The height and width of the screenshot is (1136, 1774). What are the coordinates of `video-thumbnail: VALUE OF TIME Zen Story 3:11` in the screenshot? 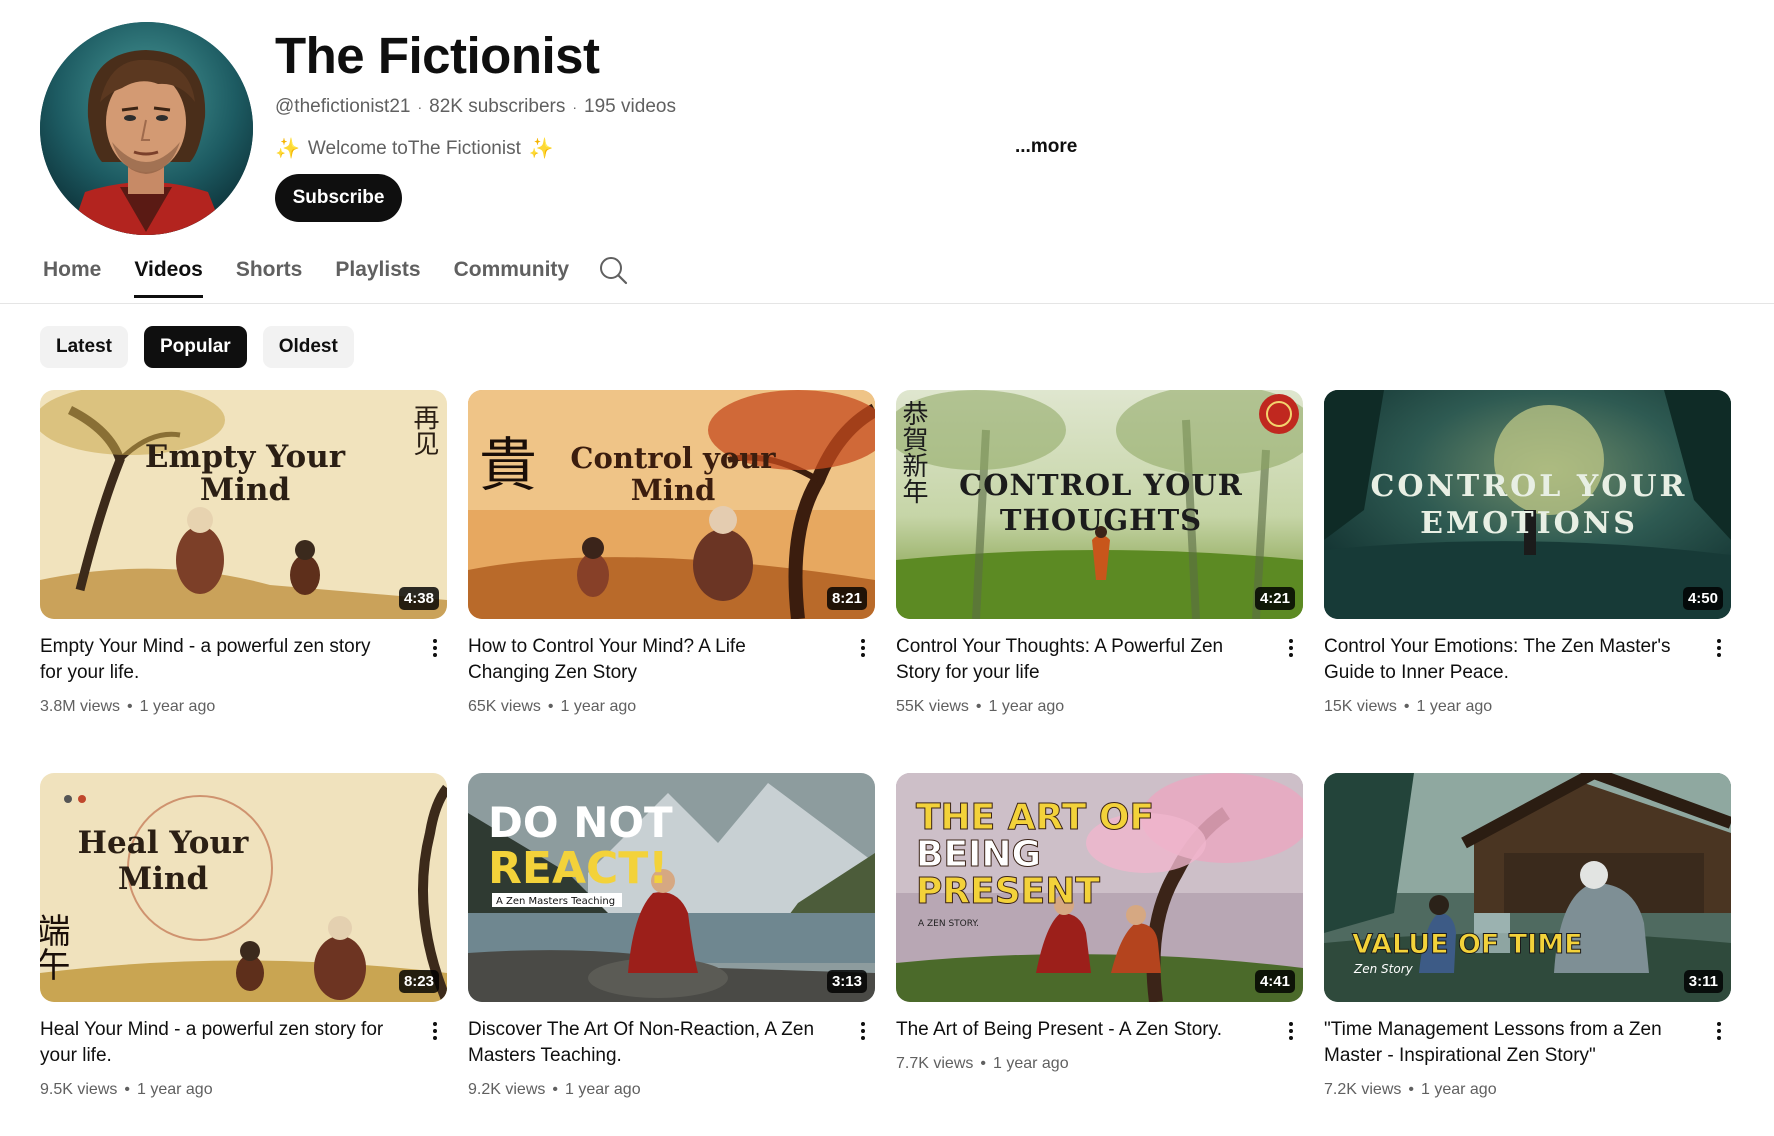 It's located at (1527, 887).